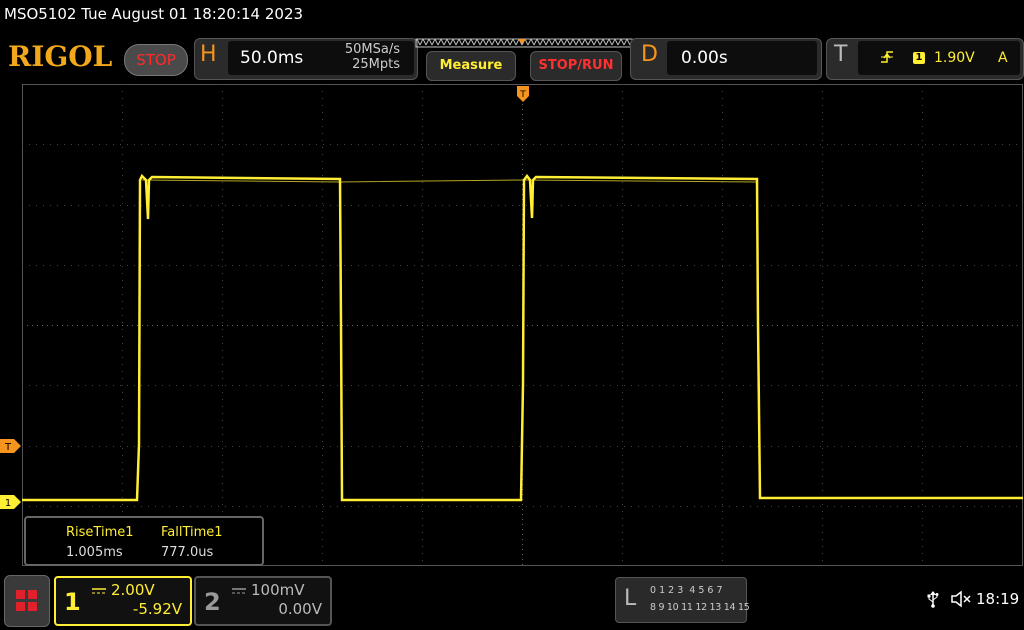 Image resolution: width=1024 pixels, height=630 pixels. I want to click on trigger-level: 1.90V, so click(954, 58).